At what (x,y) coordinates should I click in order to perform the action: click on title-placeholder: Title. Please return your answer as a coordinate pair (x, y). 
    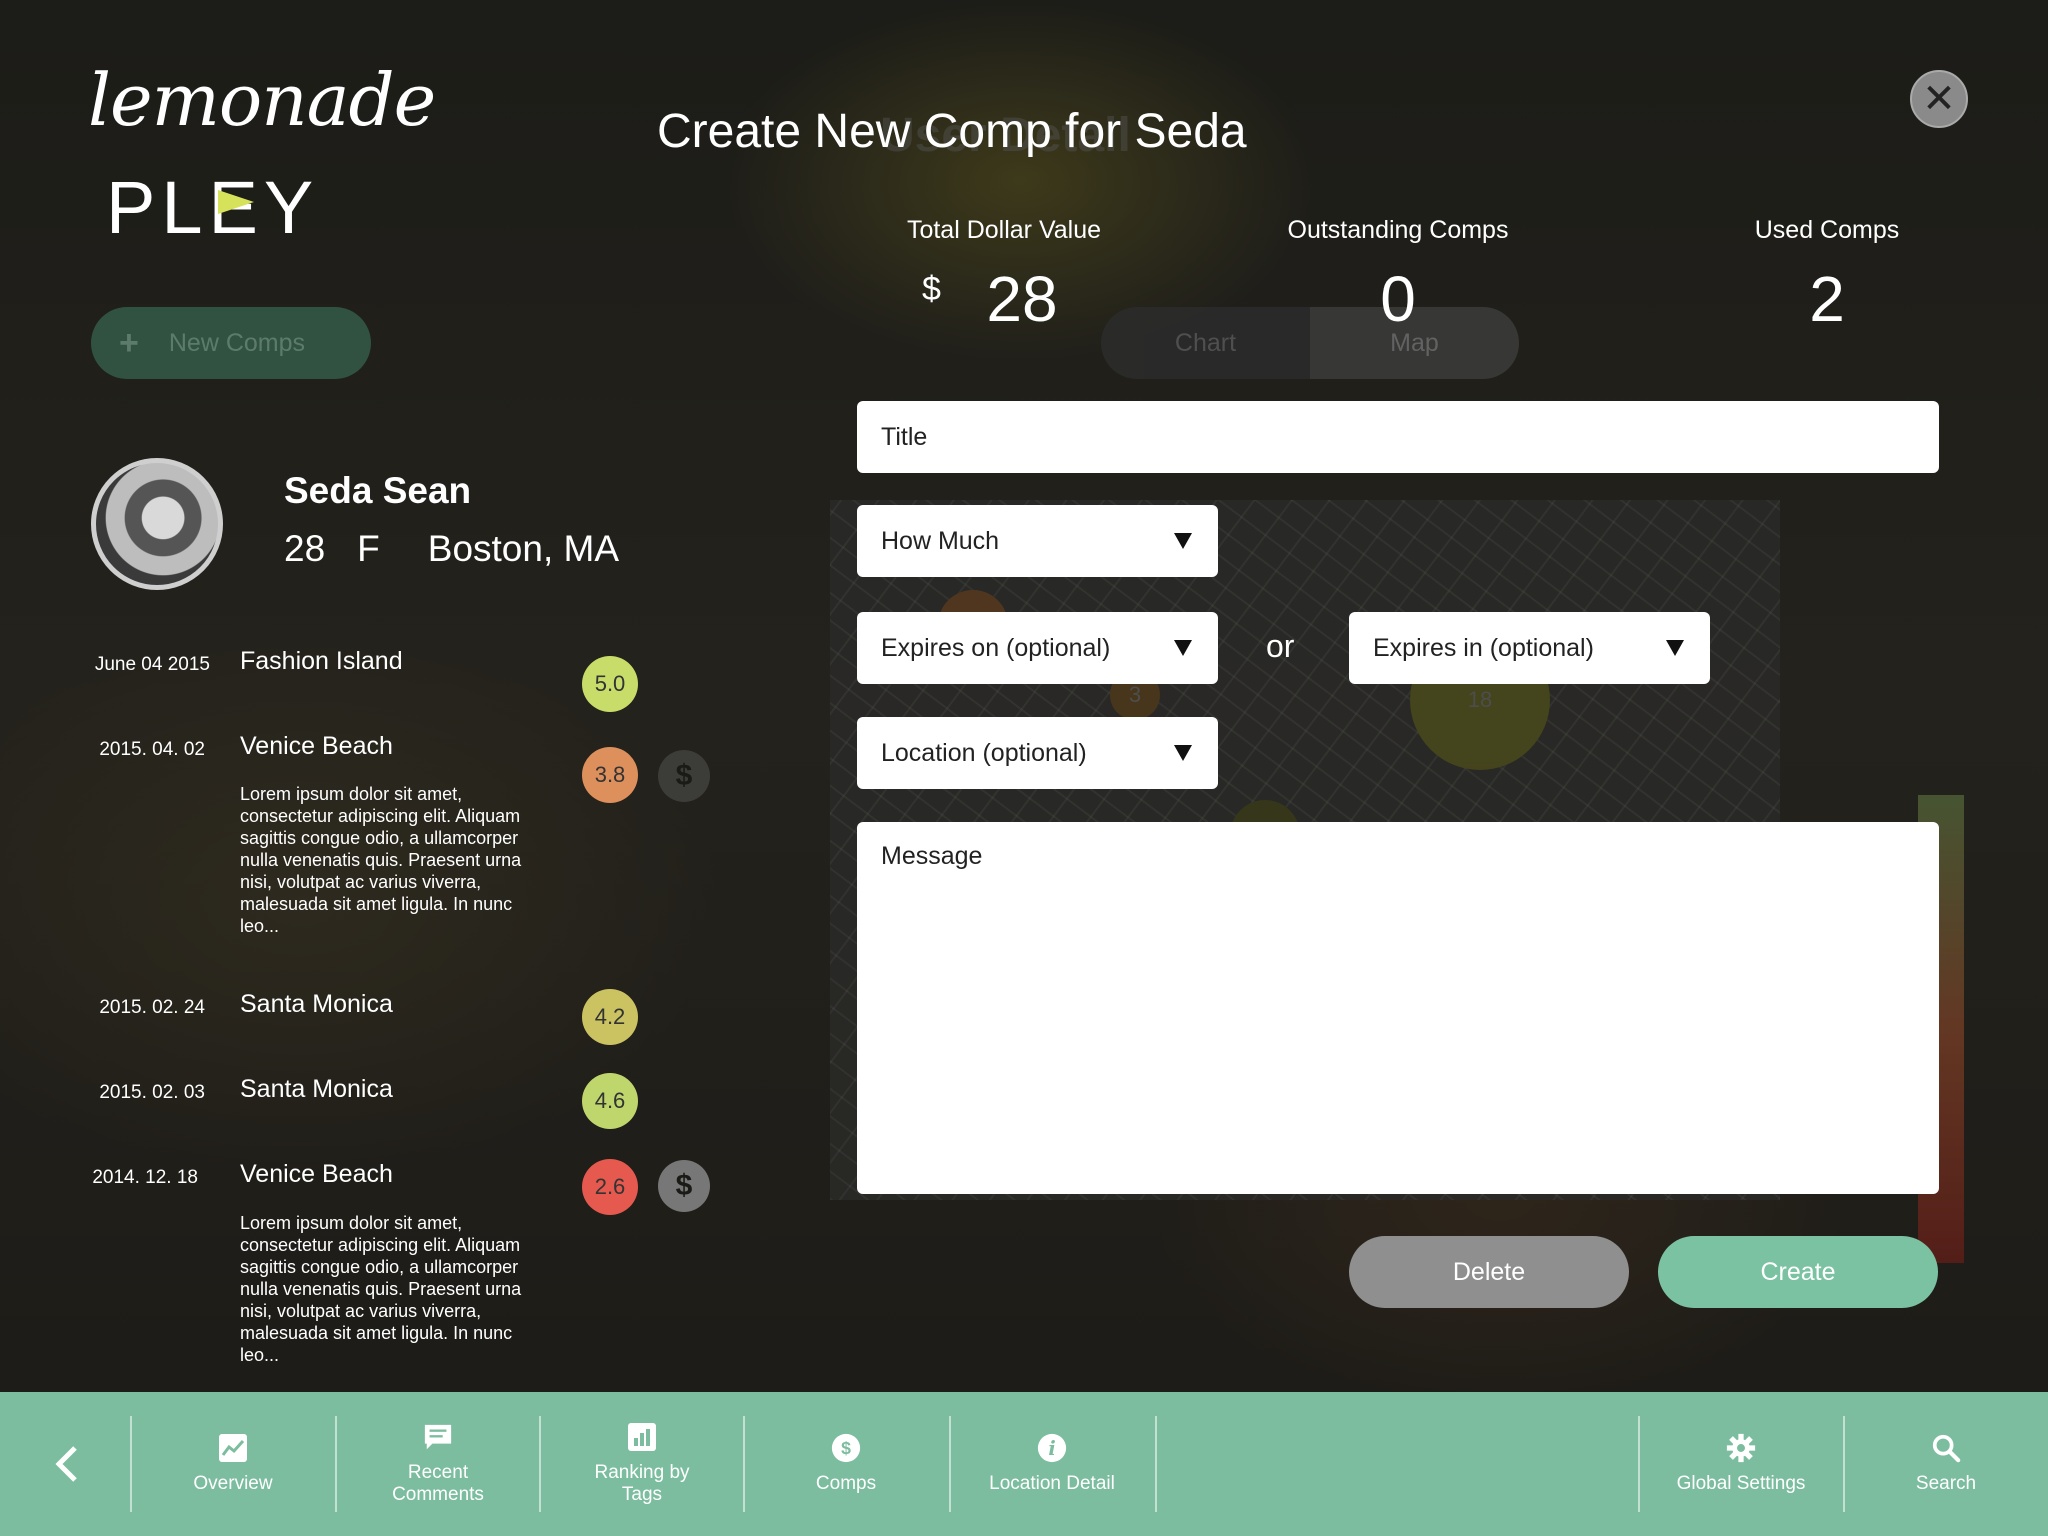
    Looking at the image, I should click on (904, 436).